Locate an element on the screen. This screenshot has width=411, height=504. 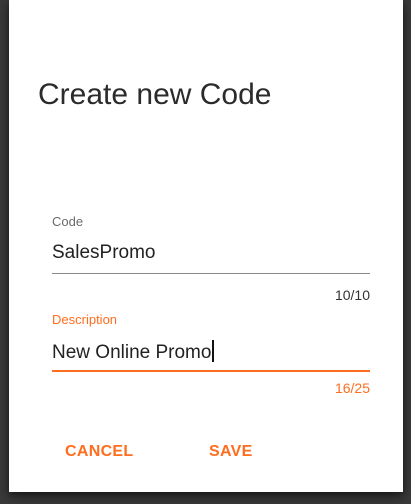
text-caret is located at coordinates (213, 351).